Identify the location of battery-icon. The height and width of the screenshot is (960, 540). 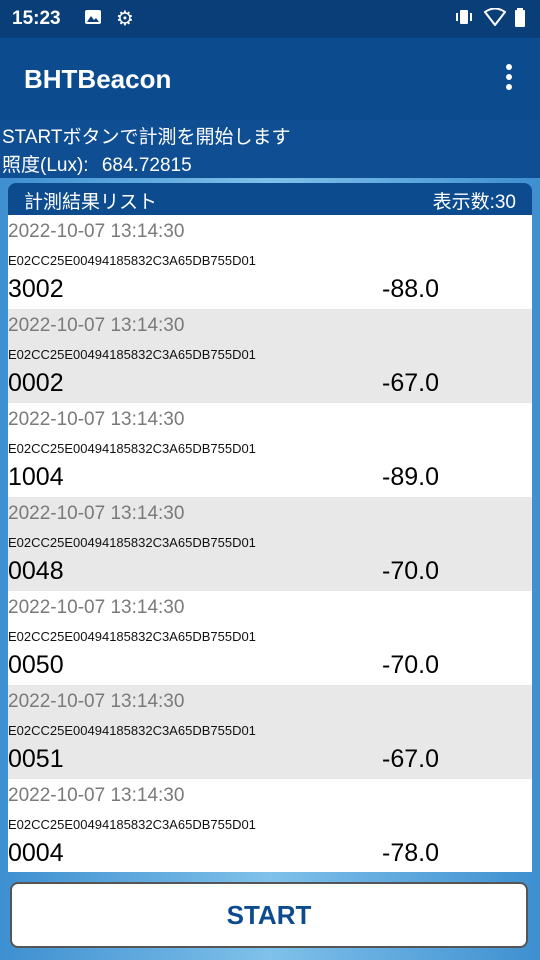
(520, 20).